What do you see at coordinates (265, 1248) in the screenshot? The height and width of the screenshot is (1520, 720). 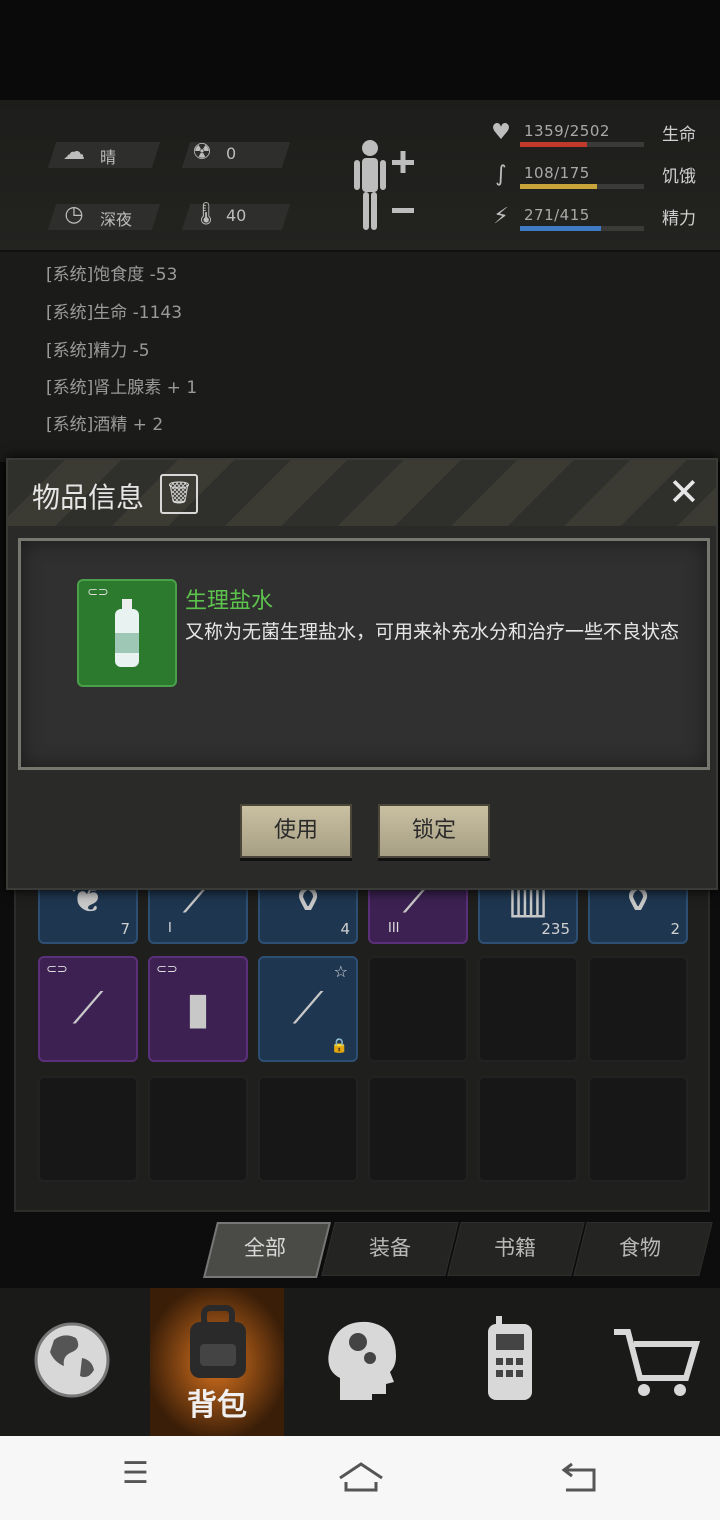 I see `tab-all-label: 全部` at bounding box center [265, 1248].